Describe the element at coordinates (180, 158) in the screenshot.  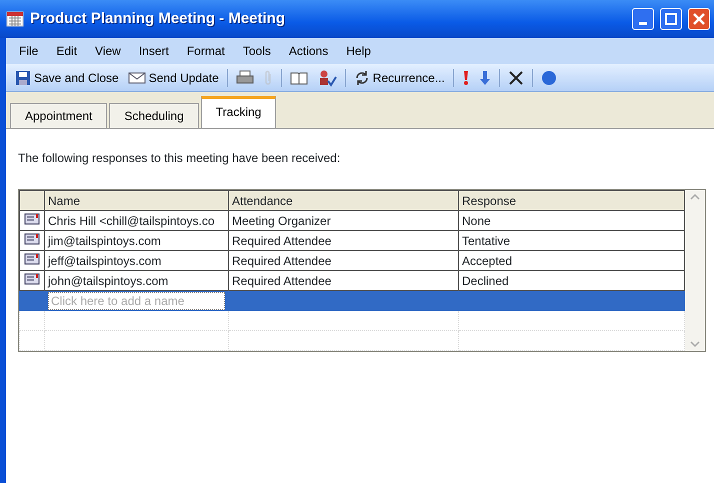
I see `intro-text: The following responses to this meeting have been received:` at that location.